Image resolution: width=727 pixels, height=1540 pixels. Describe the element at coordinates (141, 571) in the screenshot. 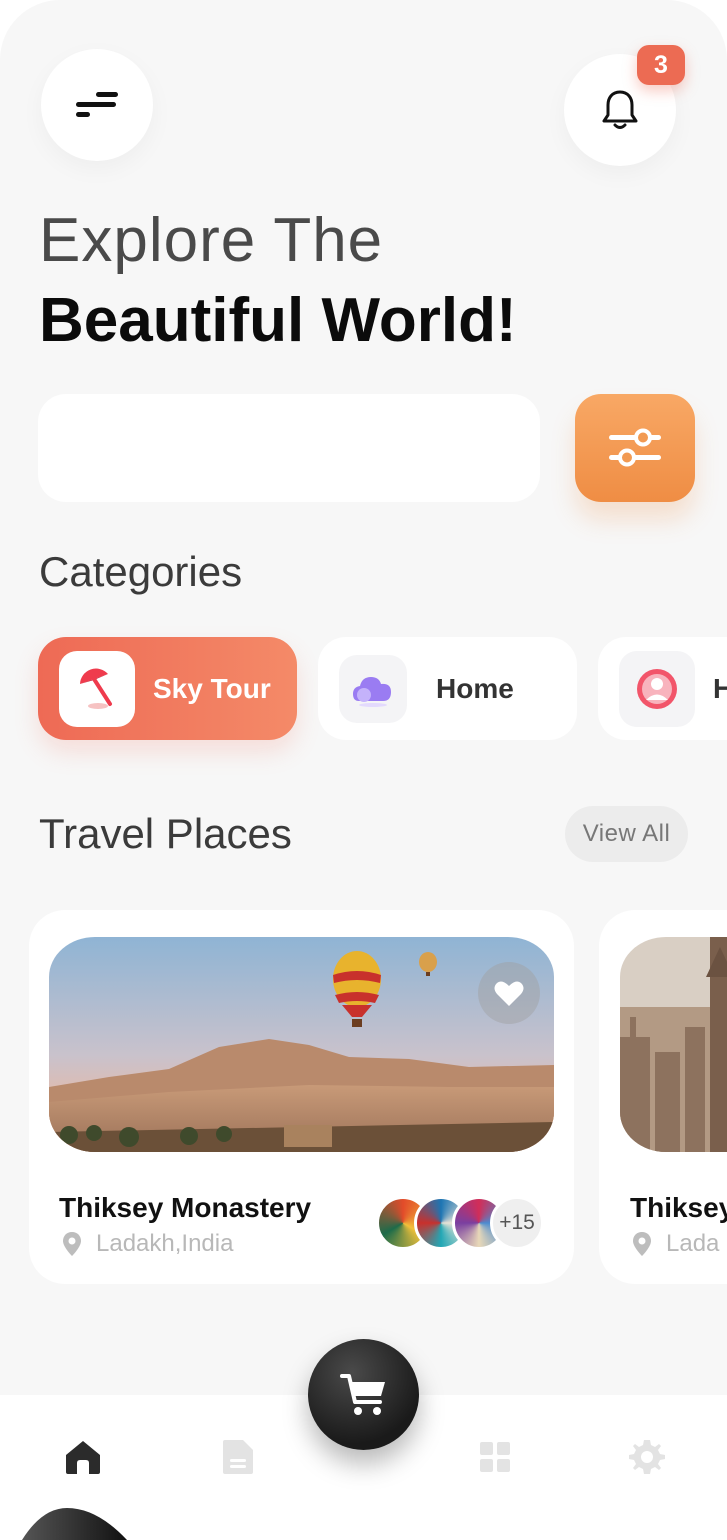

I see `categories-title: Categories` at that location.